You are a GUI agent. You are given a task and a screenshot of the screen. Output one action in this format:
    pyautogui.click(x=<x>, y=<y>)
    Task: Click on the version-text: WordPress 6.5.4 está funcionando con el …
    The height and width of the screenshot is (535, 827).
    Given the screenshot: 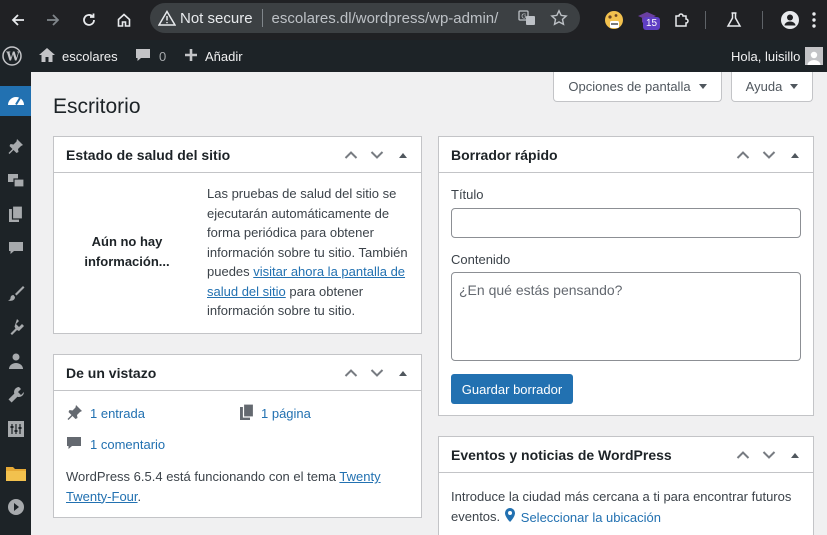 What is the action you would take?
    pyautogui.click(x=203, y=476)
    